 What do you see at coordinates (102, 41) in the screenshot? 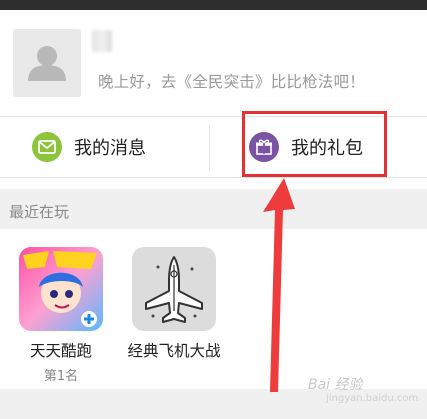
I see `username-redacted` at bounding box center [102, 41].